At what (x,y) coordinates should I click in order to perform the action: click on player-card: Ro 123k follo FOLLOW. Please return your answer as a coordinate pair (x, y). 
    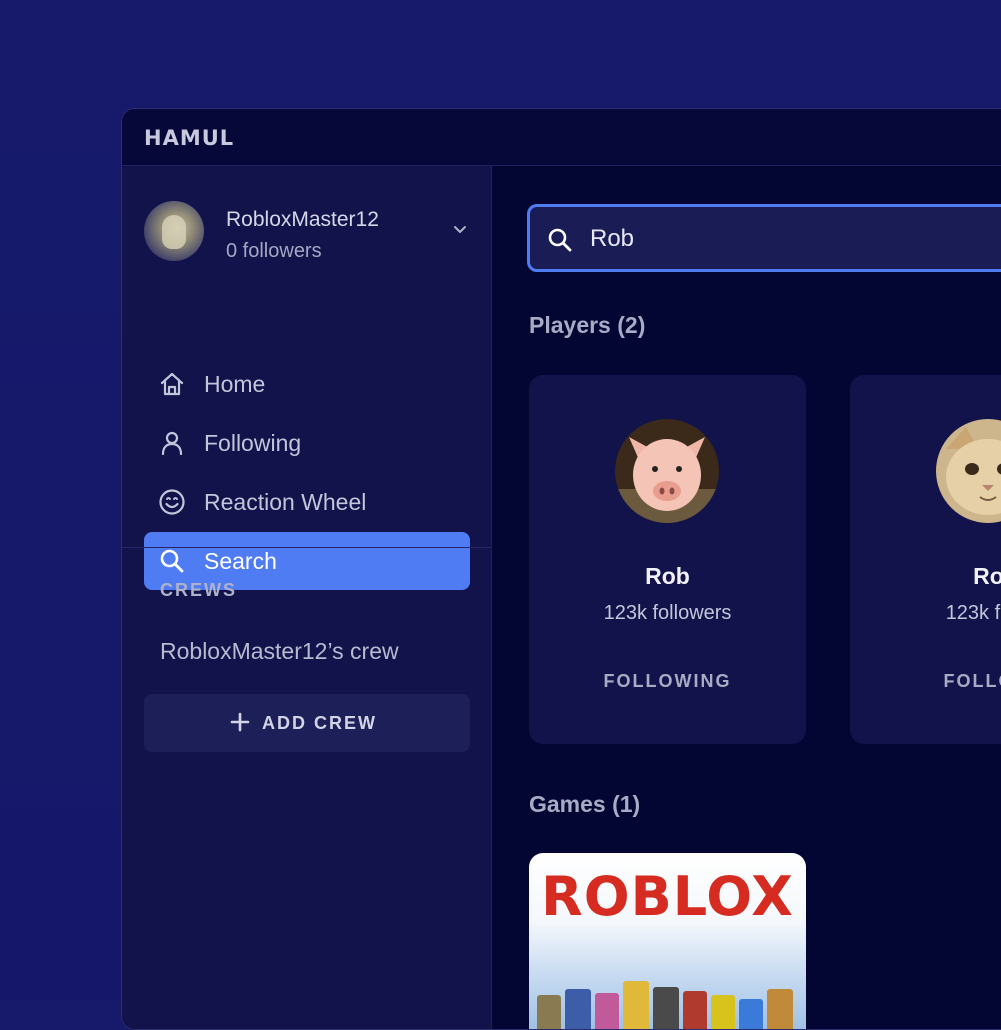
    Looking at the image, I should click on (925, 559).